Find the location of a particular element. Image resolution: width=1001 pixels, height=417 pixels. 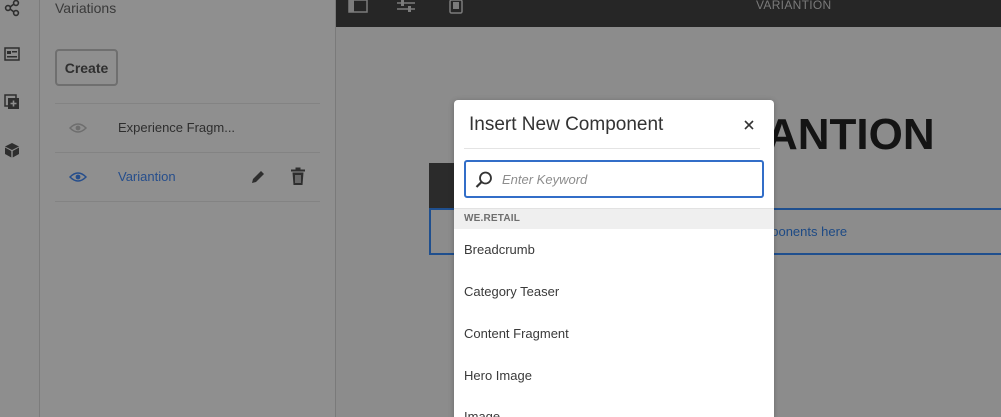

panel-title: Variations is located at coordinates (86, 8).